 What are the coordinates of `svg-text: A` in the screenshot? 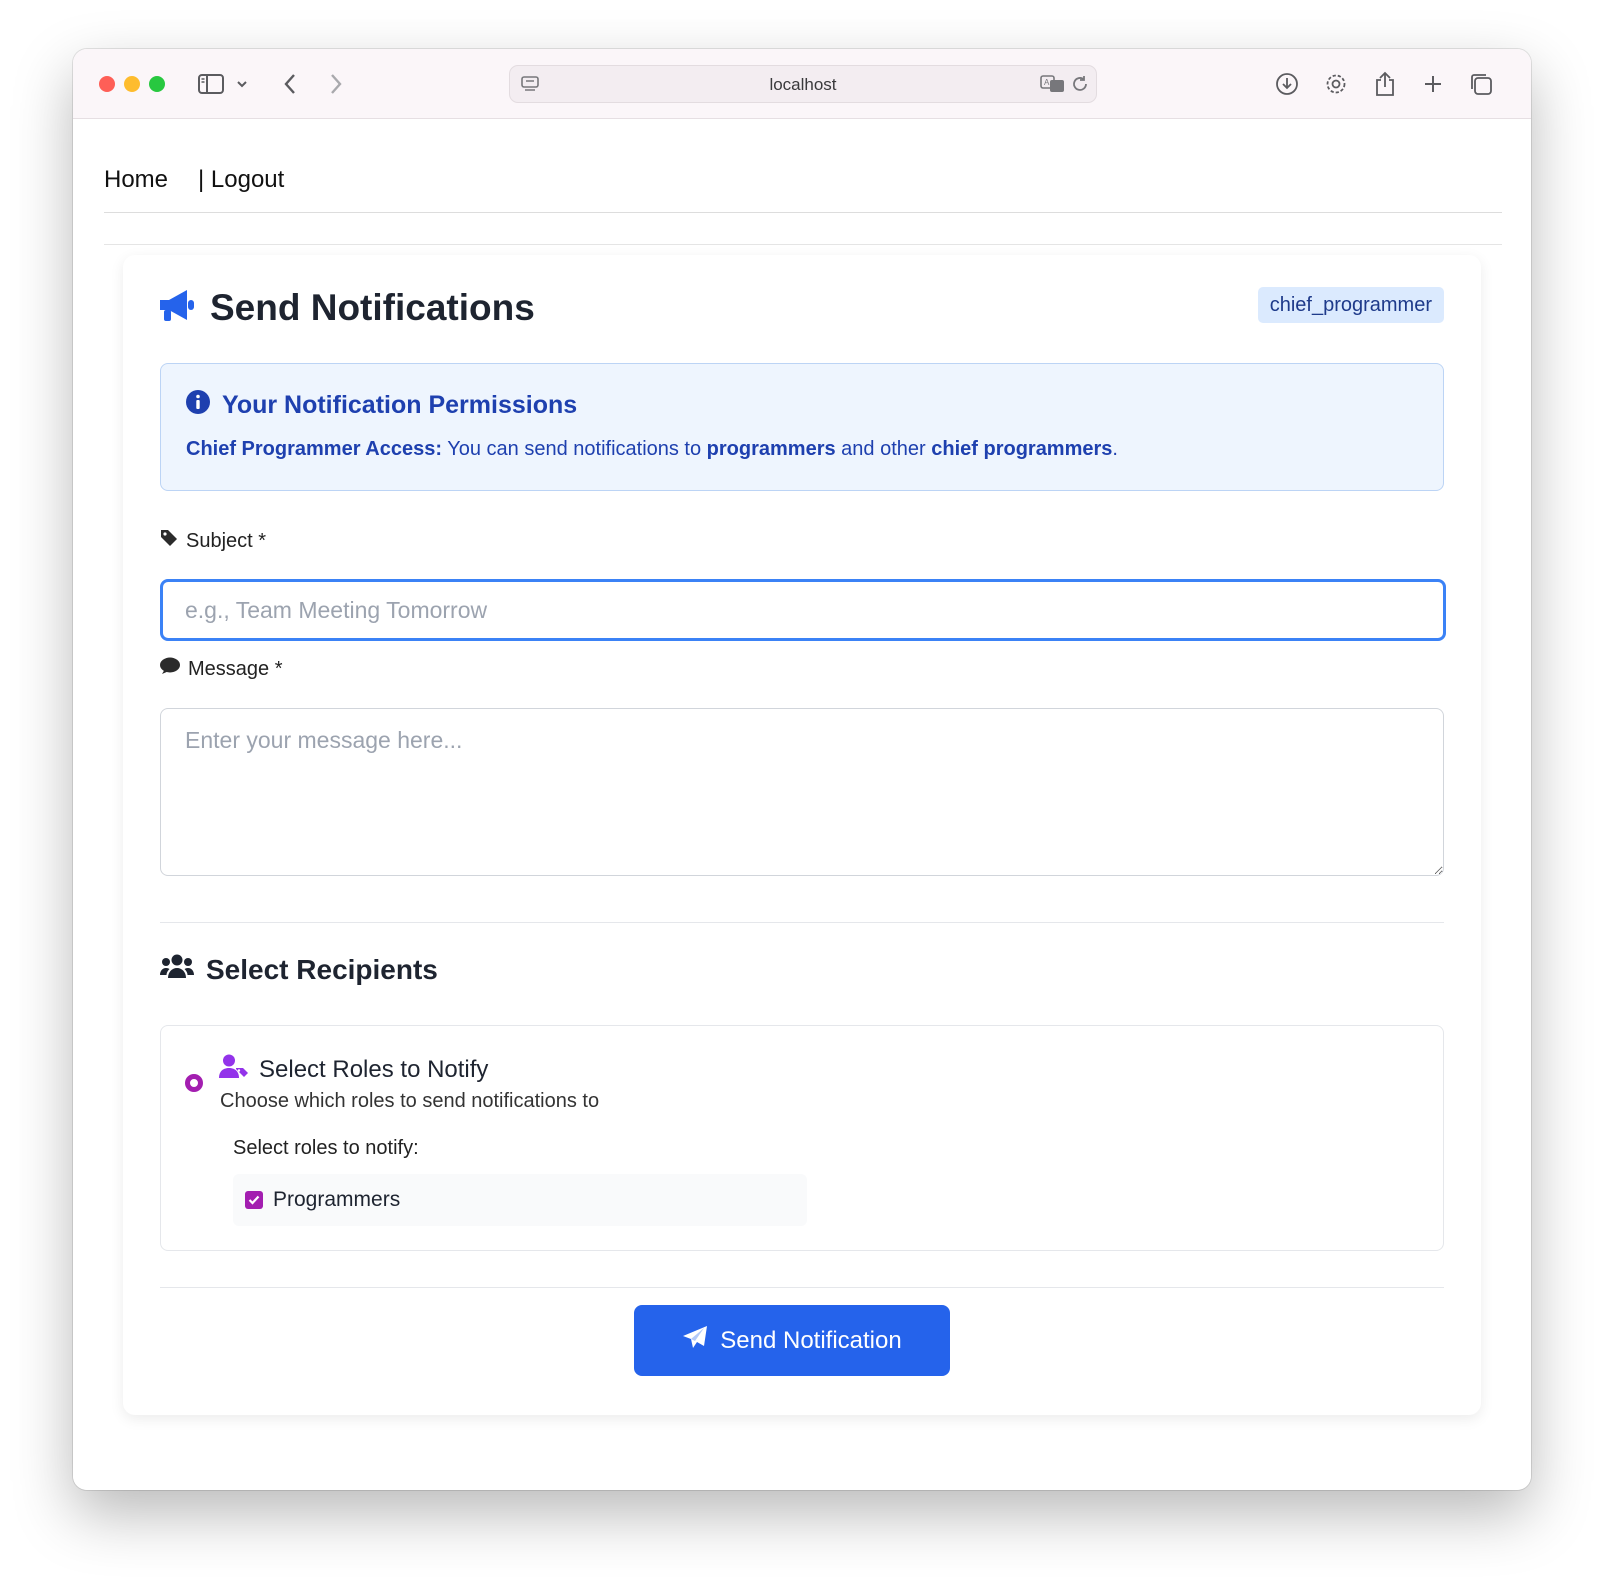 It's located at (1047, 82).